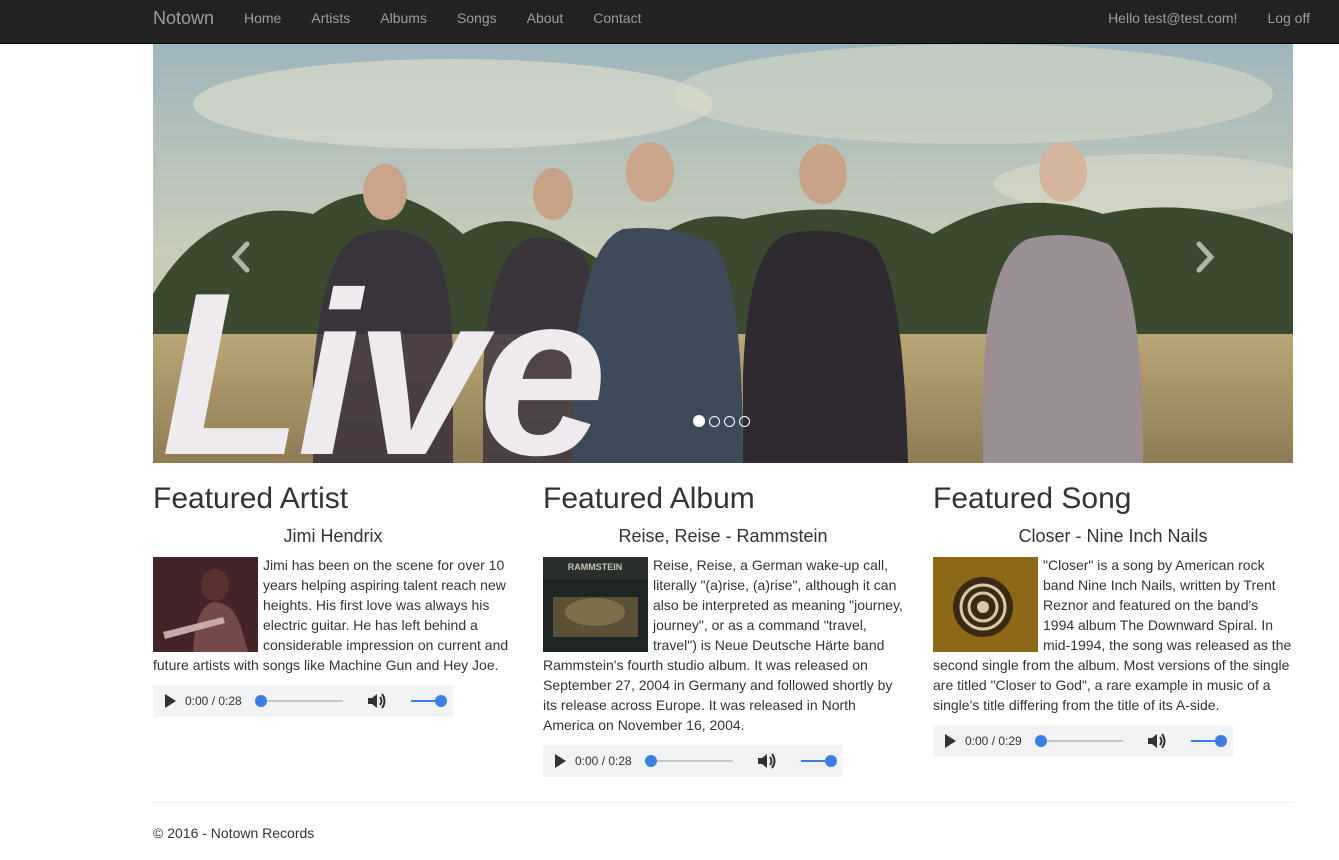  I want to click on chevron-right-icon, so click(1205, 257).